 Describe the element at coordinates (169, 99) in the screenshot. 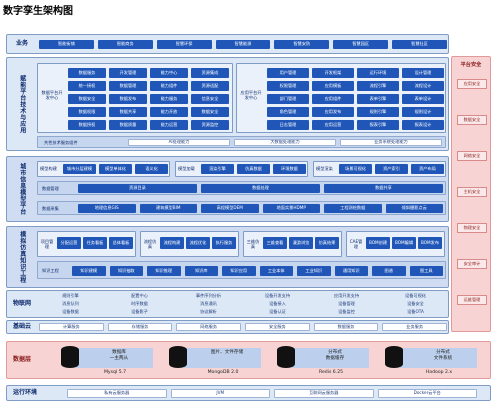

I see `data-platform-item: 能力服务` at that location.